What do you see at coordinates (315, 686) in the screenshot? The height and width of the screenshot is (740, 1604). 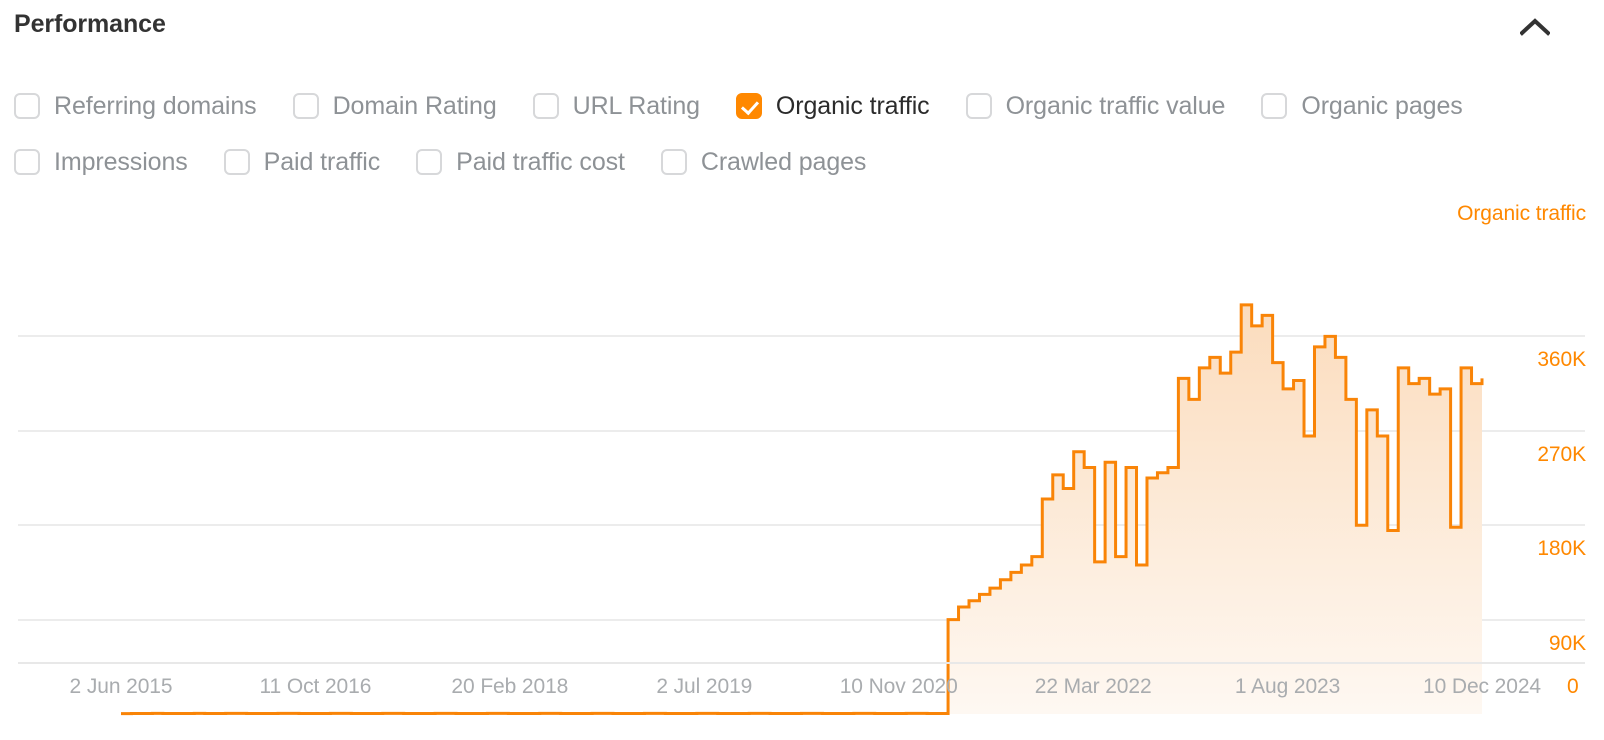 I see `x-axis-tick-label: 11 Oct 2016` at bounding box center [315, 686].